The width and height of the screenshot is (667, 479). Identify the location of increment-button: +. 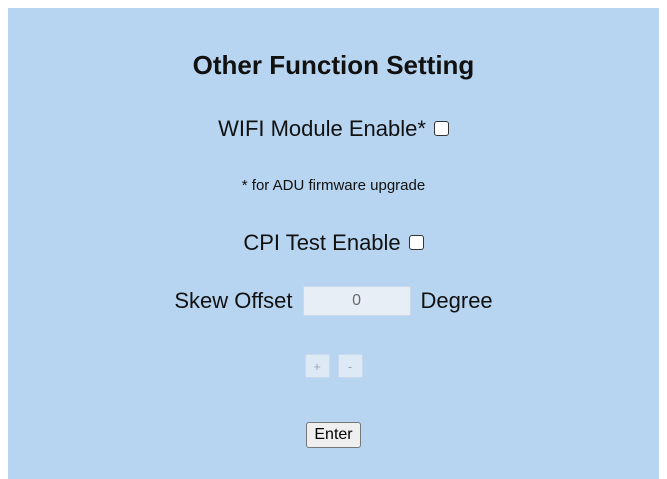
(317, 366).